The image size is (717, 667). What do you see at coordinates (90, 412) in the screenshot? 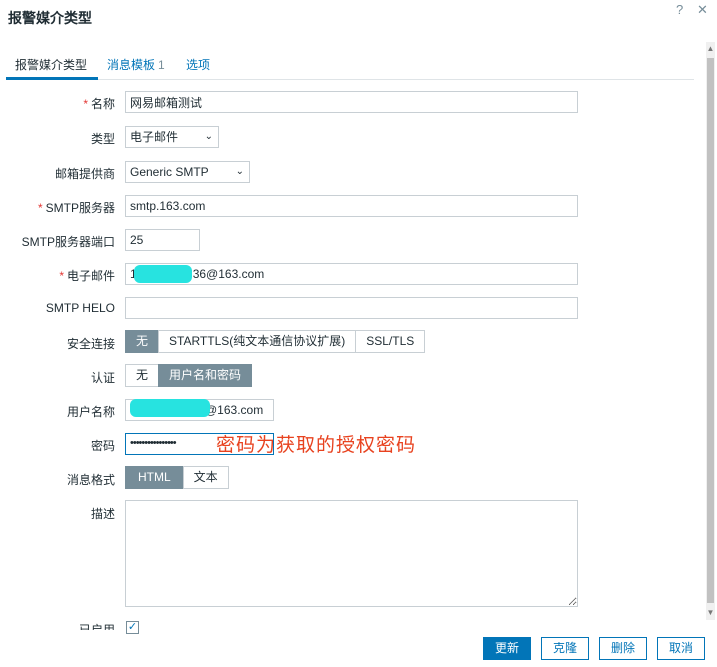
I see `username-label: 用户名称` at bounding box center [90, 412].